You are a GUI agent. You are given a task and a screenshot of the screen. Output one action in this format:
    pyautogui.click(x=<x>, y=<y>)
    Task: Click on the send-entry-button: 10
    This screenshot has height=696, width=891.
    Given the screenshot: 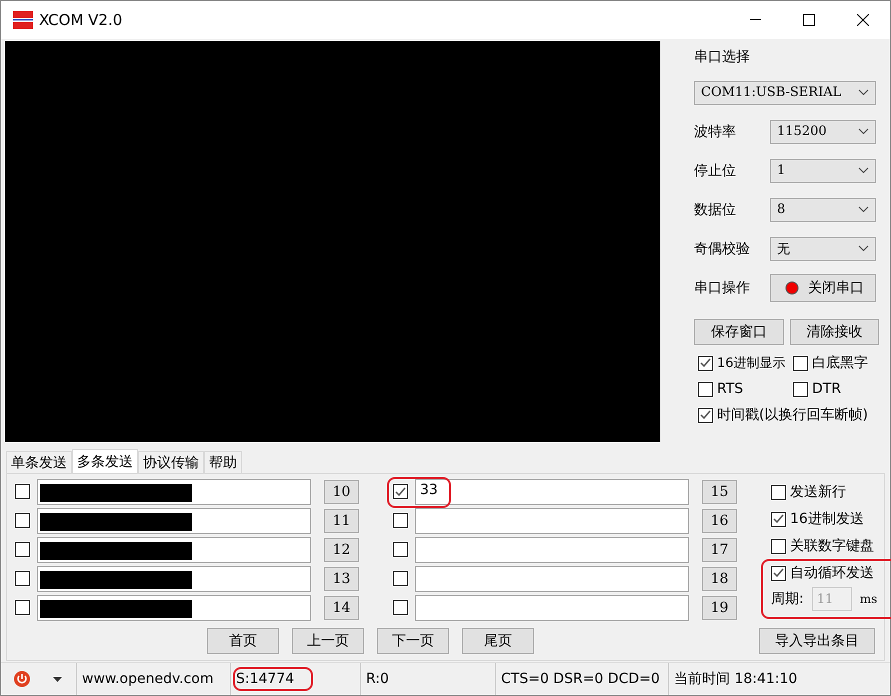 What is the action you would take?
    pyautogui.click(x=341, y=492)
    